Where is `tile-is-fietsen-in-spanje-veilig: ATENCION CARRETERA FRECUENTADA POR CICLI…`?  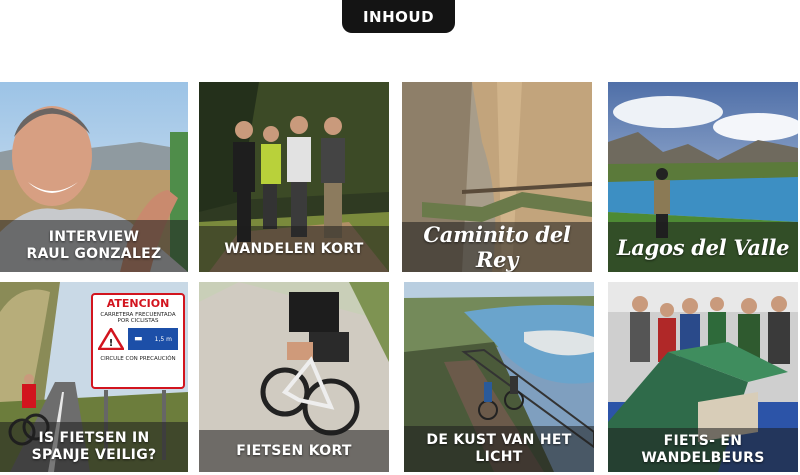
tile-is-fietsen-in-spanje-veilig: ATENCION CARRETERA FRECUENTADA POR CICLI… is located at coordinates (94, 377).